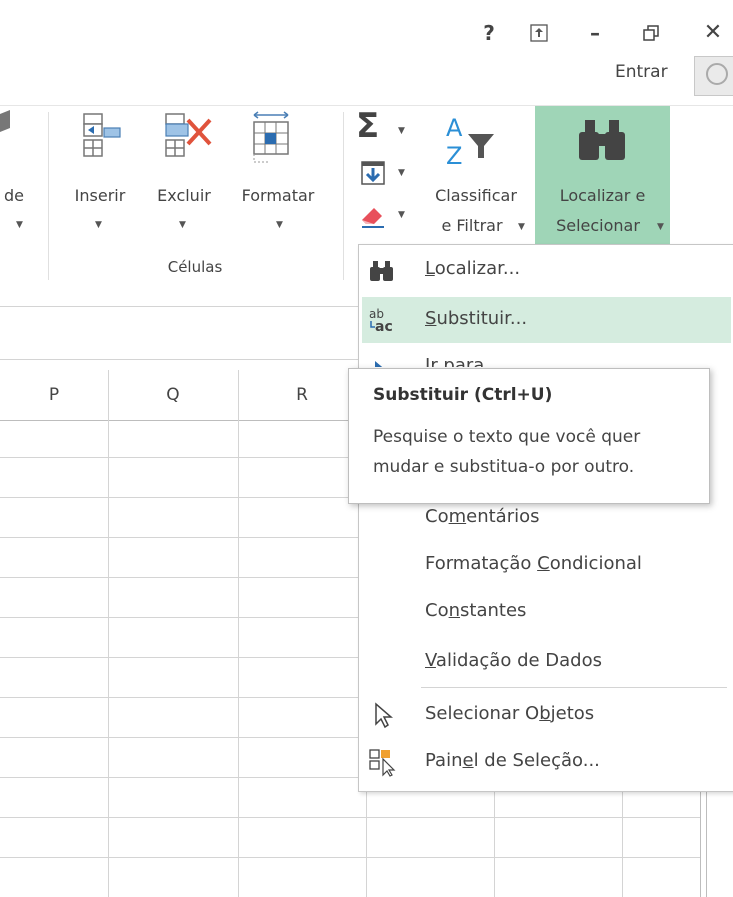 The image size is (733, 897). I want to click on partial-group-label: de, so click(14, 195).